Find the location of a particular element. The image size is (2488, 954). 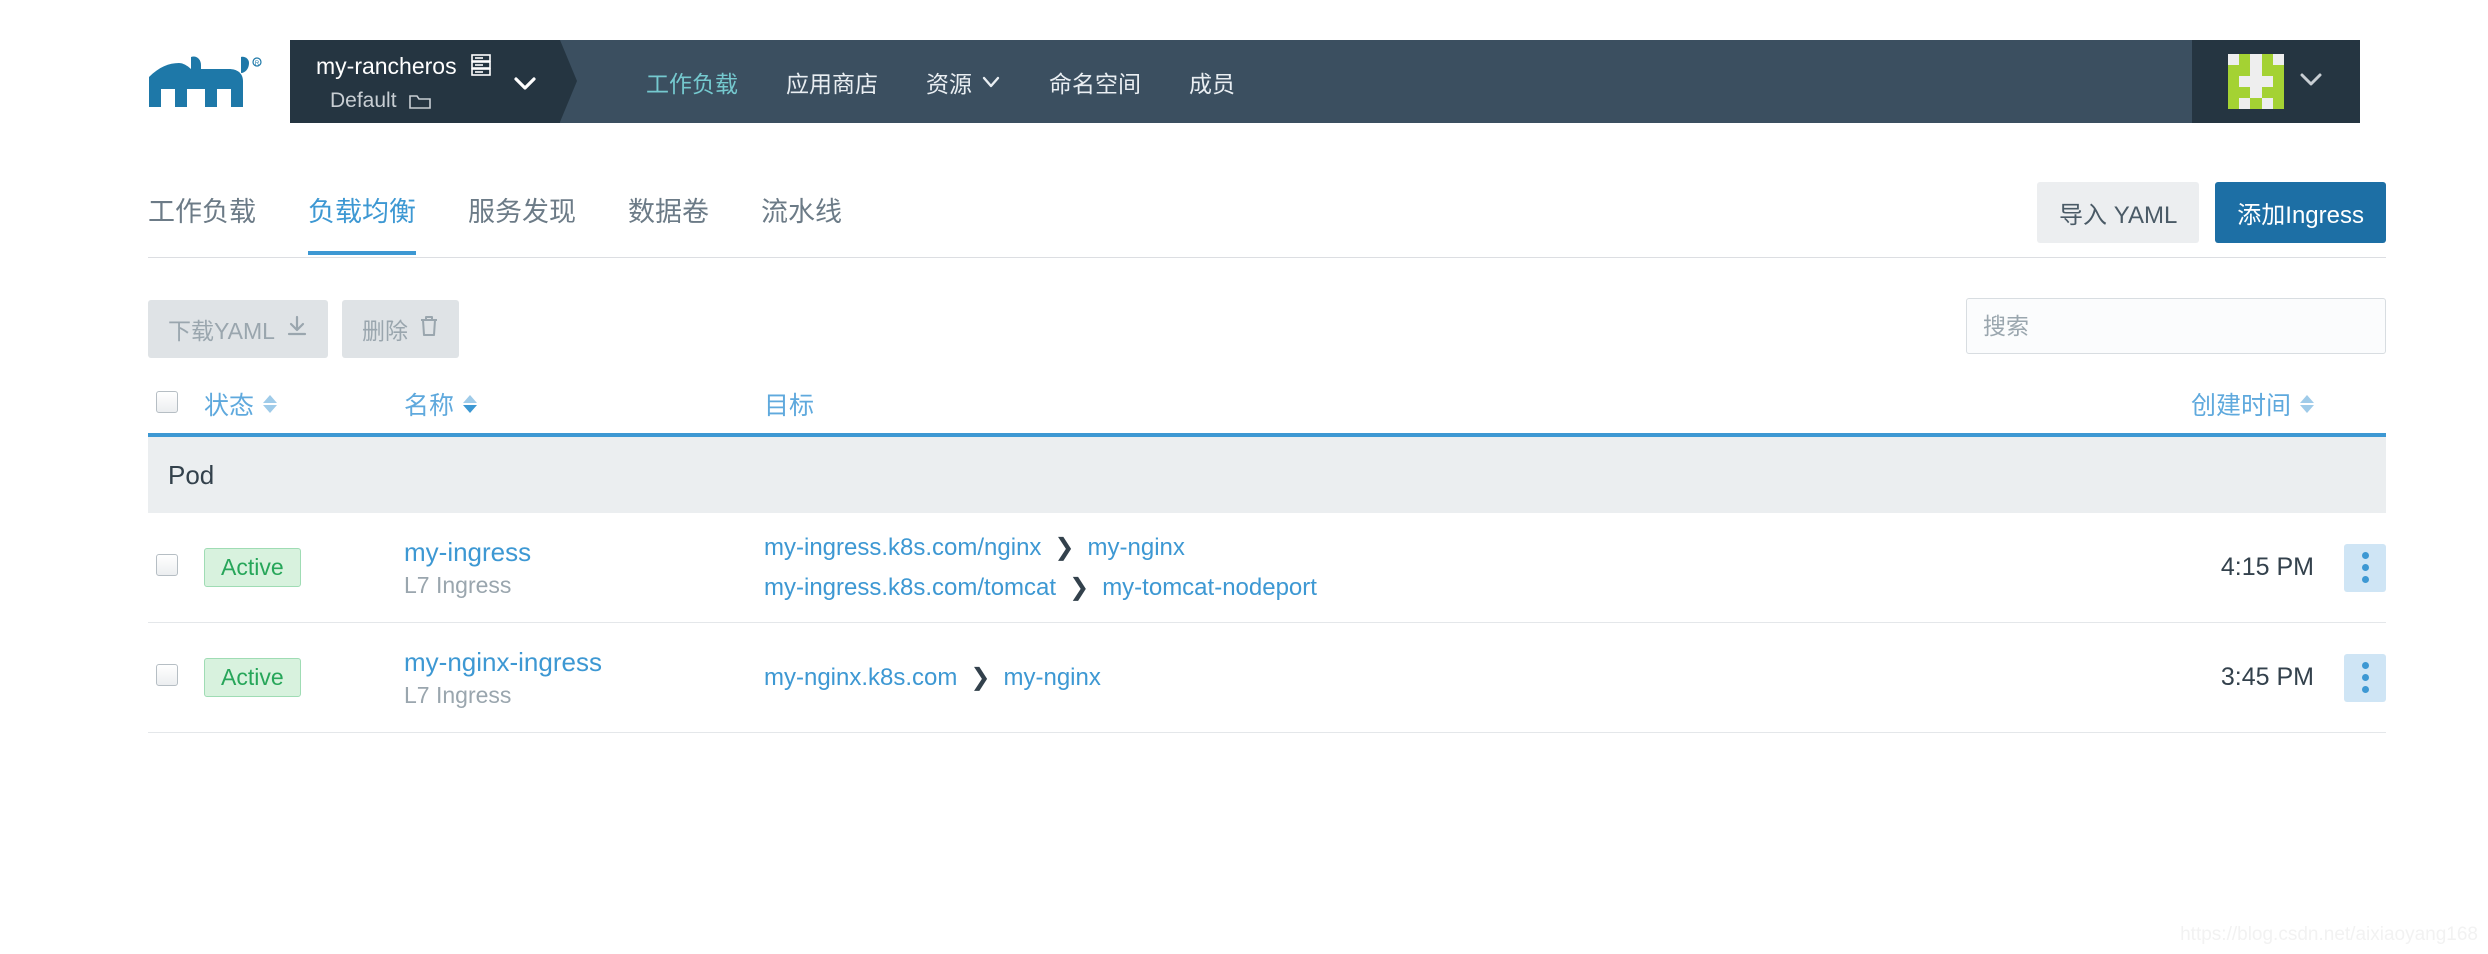

target-host-link: my-nginx.k8s.com is located at coordinates (860, 678).